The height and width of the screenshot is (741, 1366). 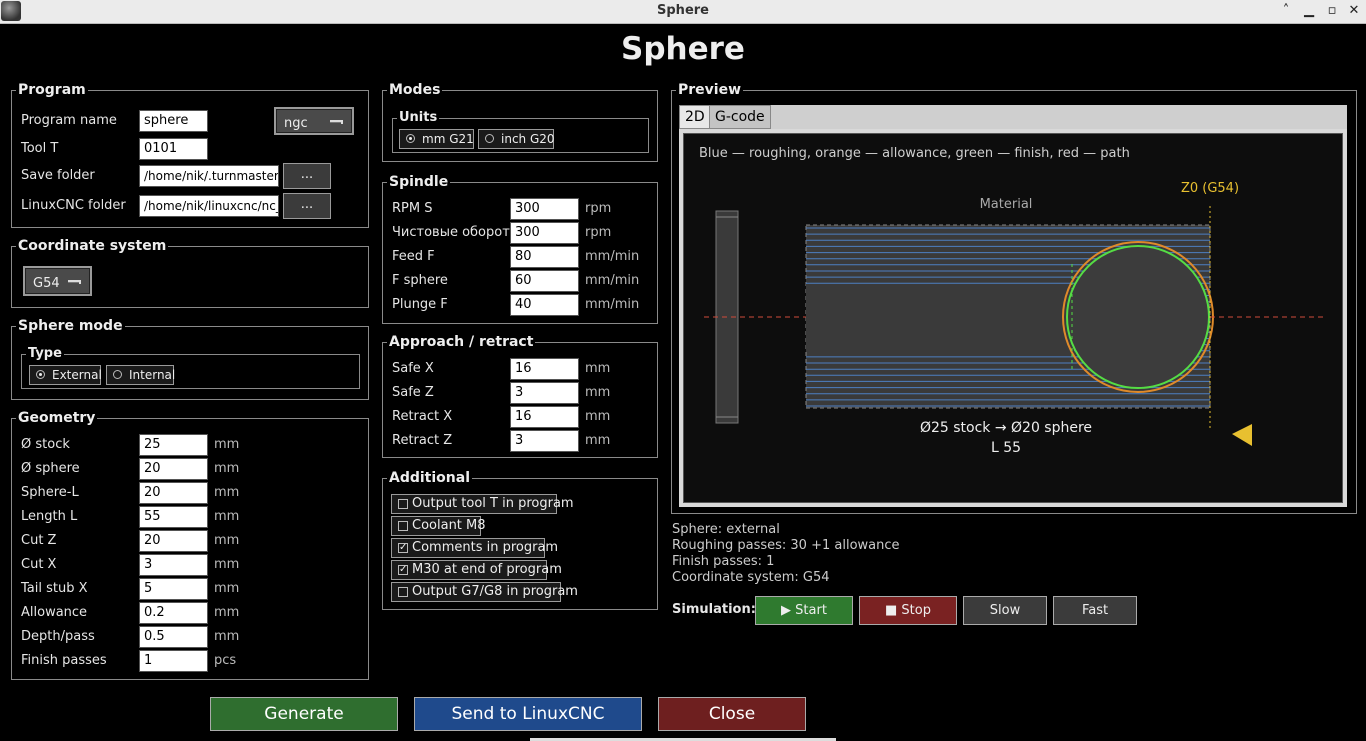 What do you see at coordinates (173, 565) in the screenshot?
I see `geometry-input: 3` at bounding box center [173, 565].